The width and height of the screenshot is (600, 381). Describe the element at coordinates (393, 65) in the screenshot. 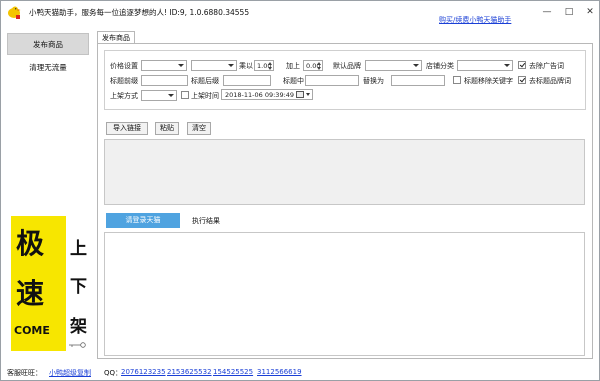

I see `default-brand-select` at that location.